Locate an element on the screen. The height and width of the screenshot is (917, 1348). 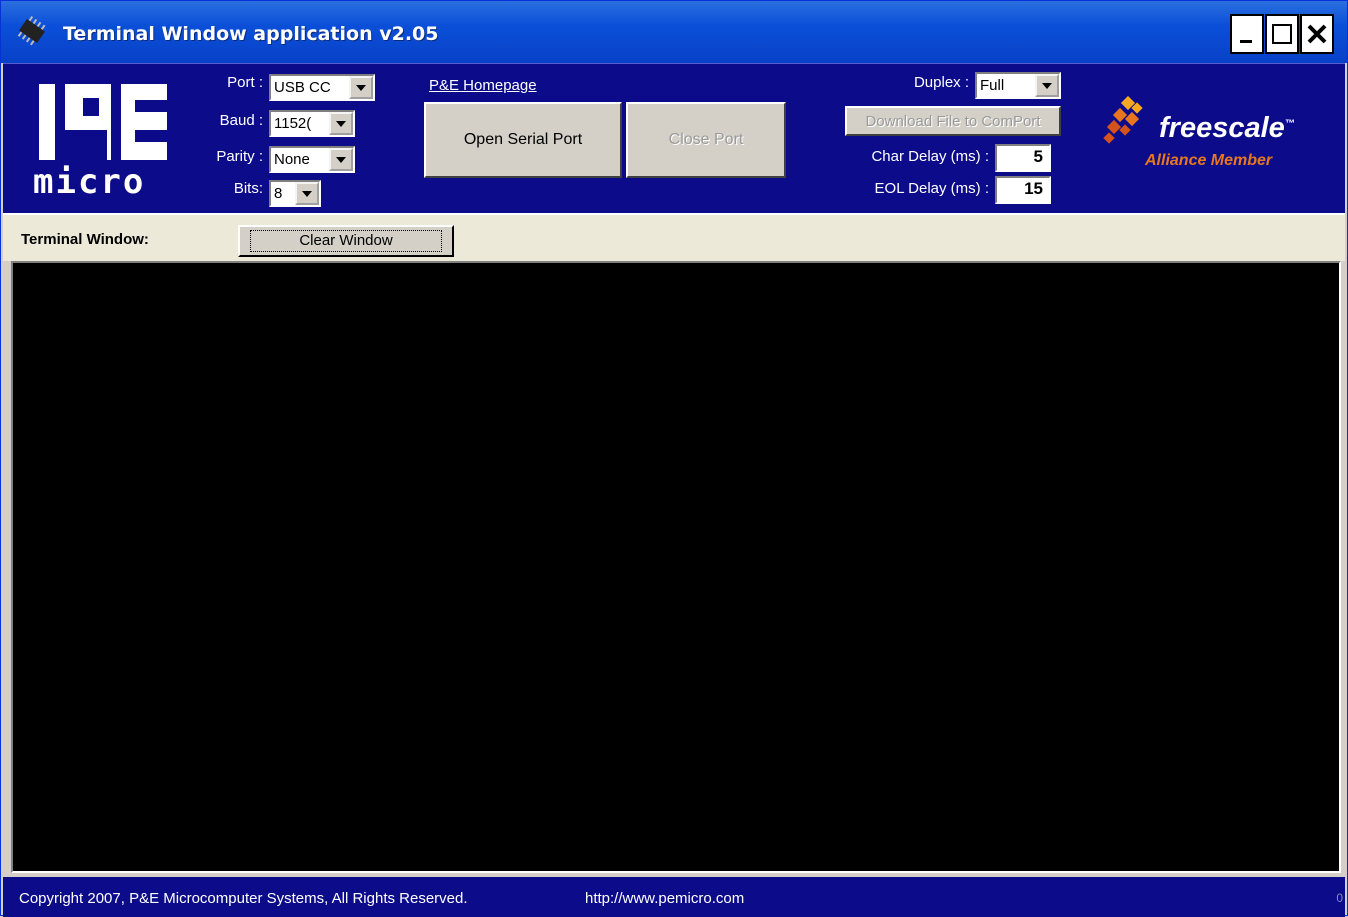
freescale-logo: freescale™ Alliance Member is located at coordinates (1211, 141).